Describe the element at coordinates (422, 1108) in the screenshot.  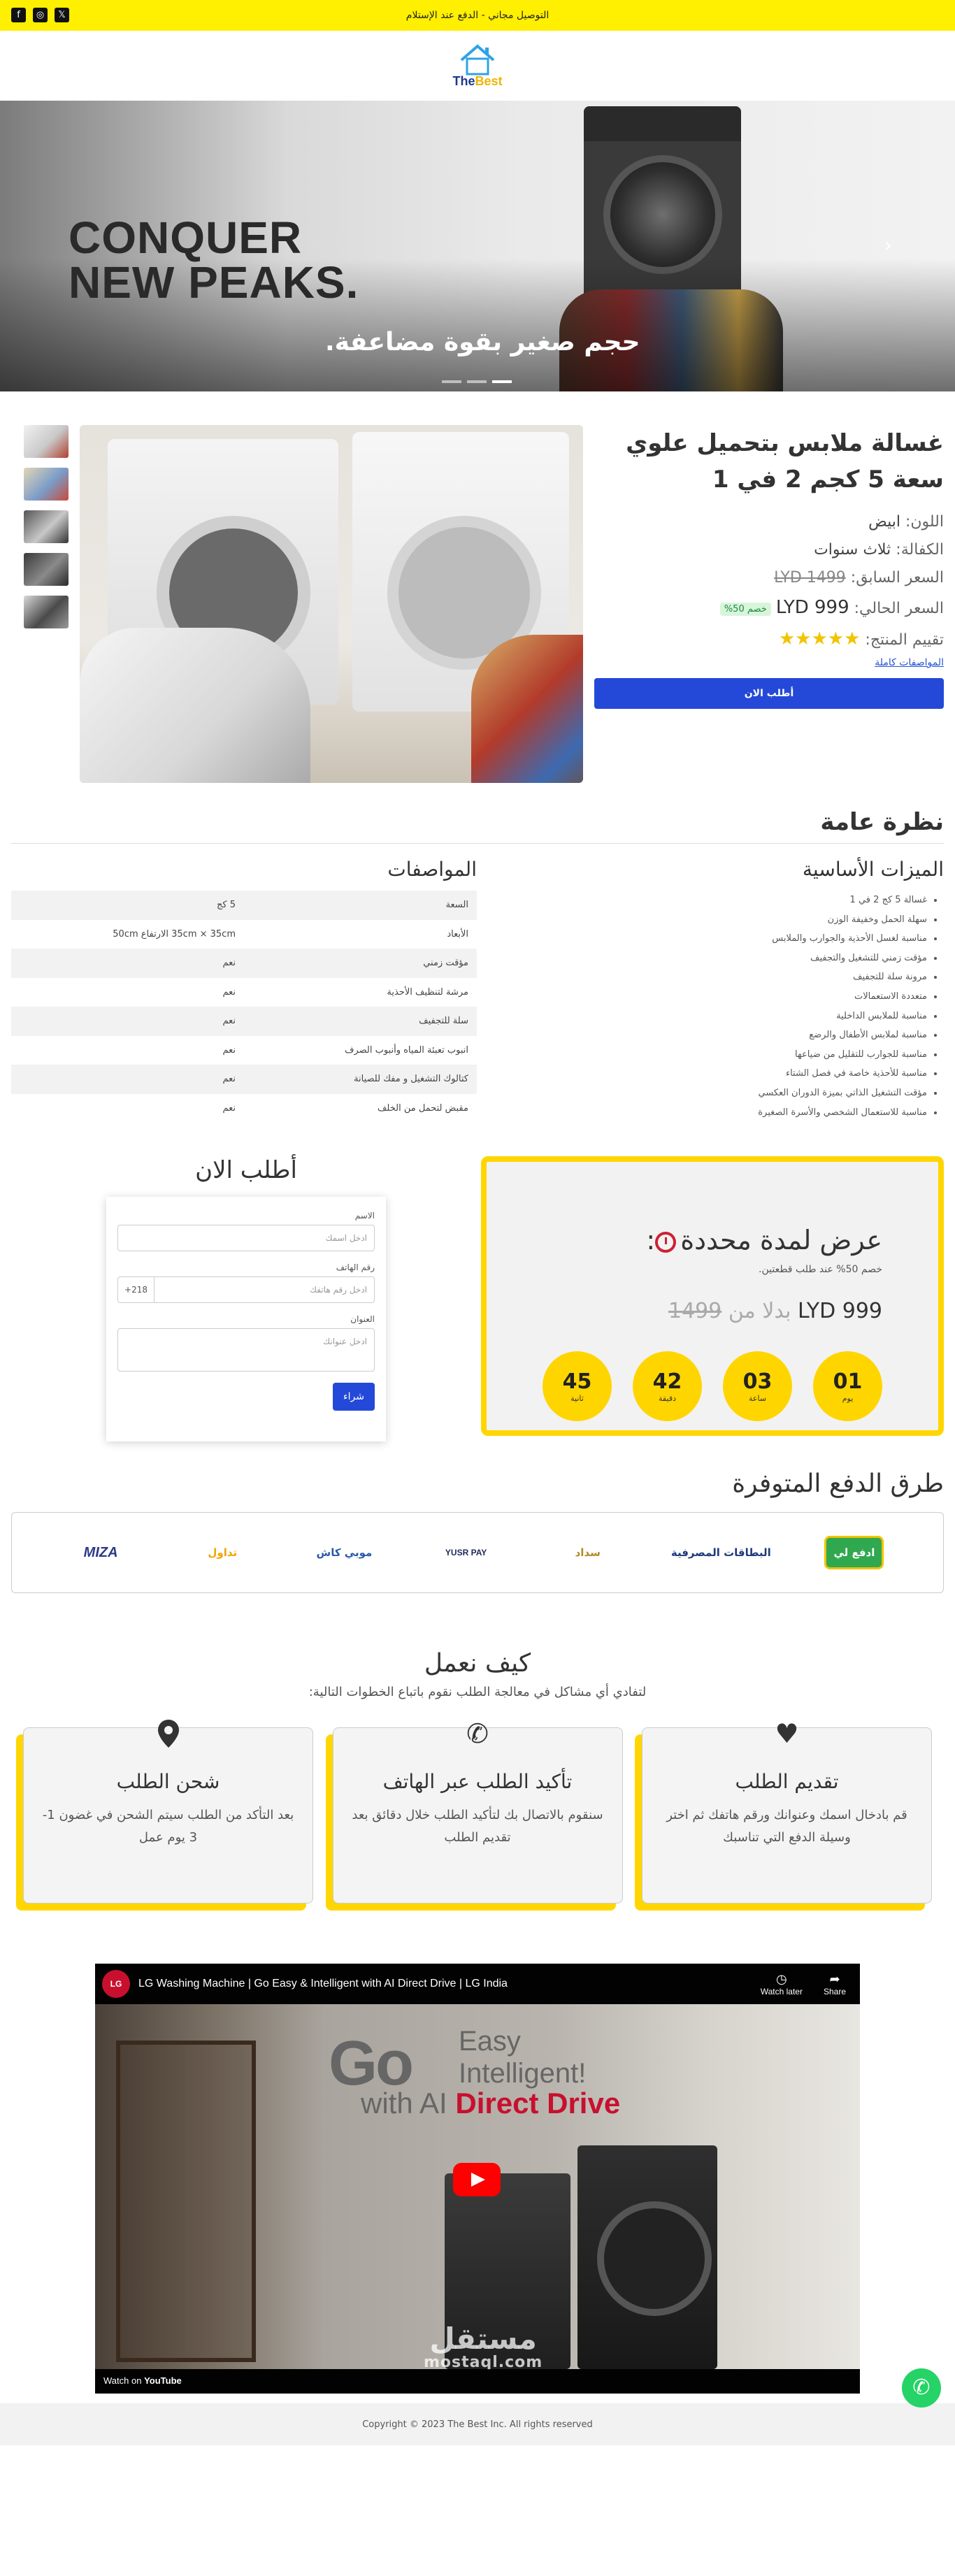
I see `spec-key: مقبض لتحمل من الخلف` at that location.